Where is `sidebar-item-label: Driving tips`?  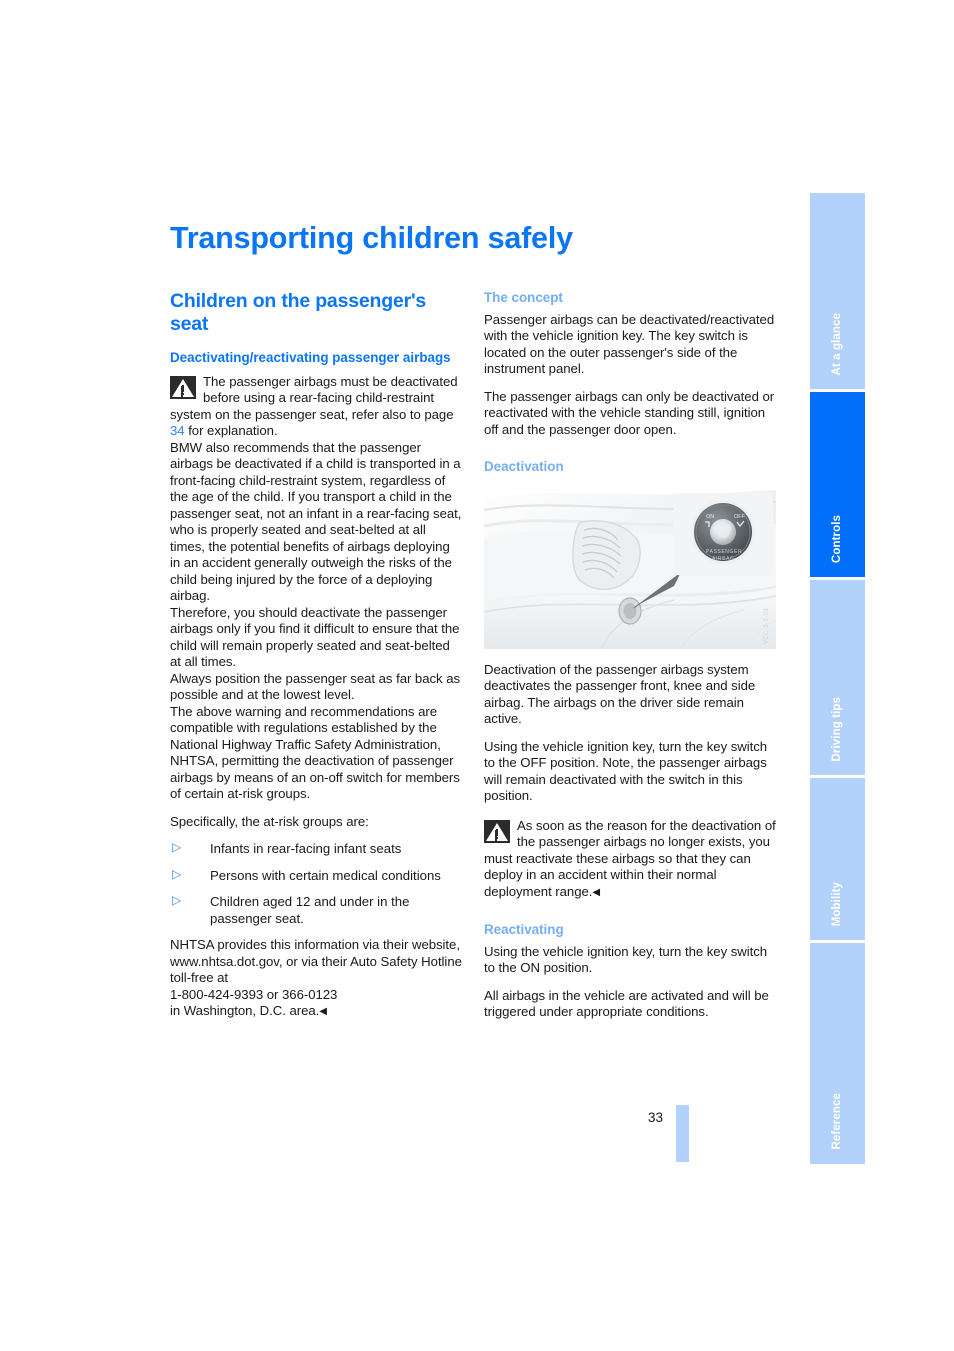 sidebar-item-label: Driving tips is located at coordinates (837, 728).